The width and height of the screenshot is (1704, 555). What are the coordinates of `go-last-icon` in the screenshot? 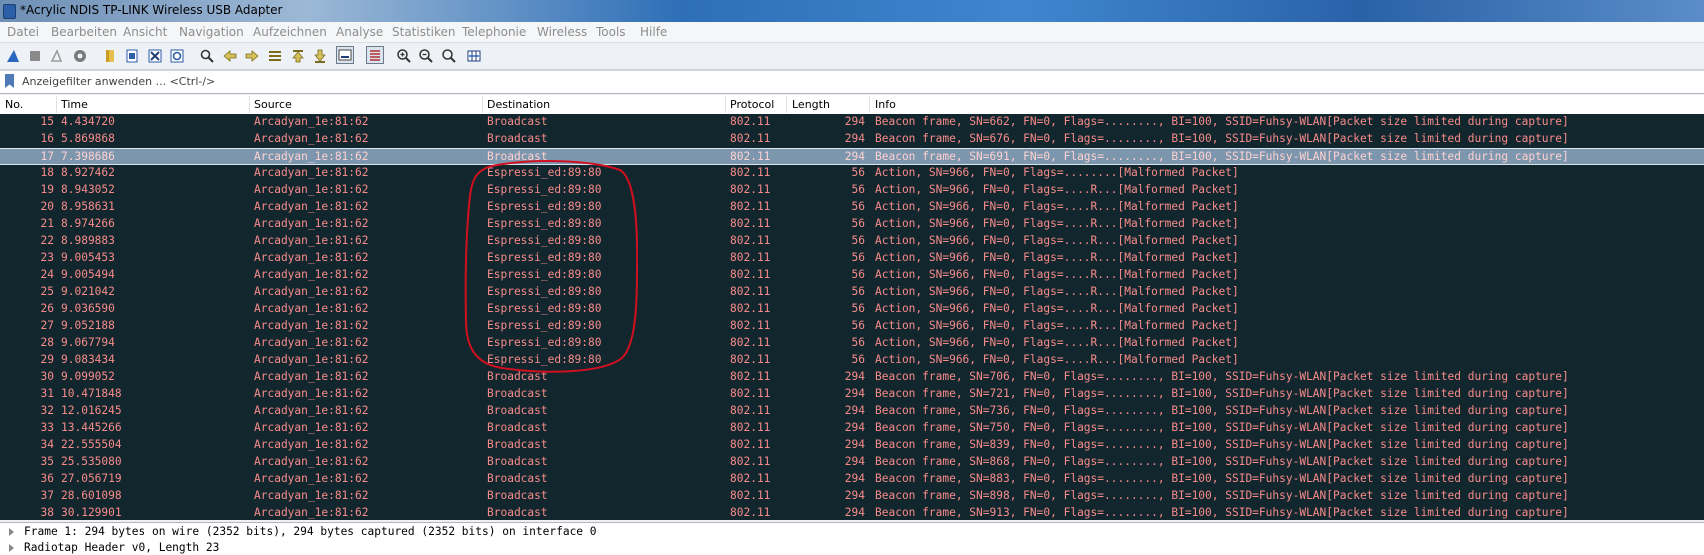 It's located at (320, 56).